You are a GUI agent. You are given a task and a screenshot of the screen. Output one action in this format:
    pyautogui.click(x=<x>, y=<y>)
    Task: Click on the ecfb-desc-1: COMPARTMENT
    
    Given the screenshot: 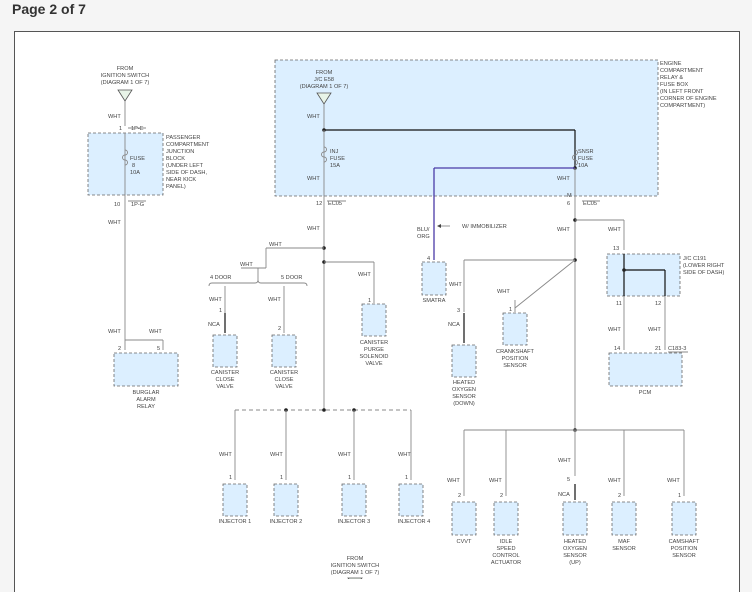 What is the action you would take?
    pyautogui.click(x=682, y=71)
    